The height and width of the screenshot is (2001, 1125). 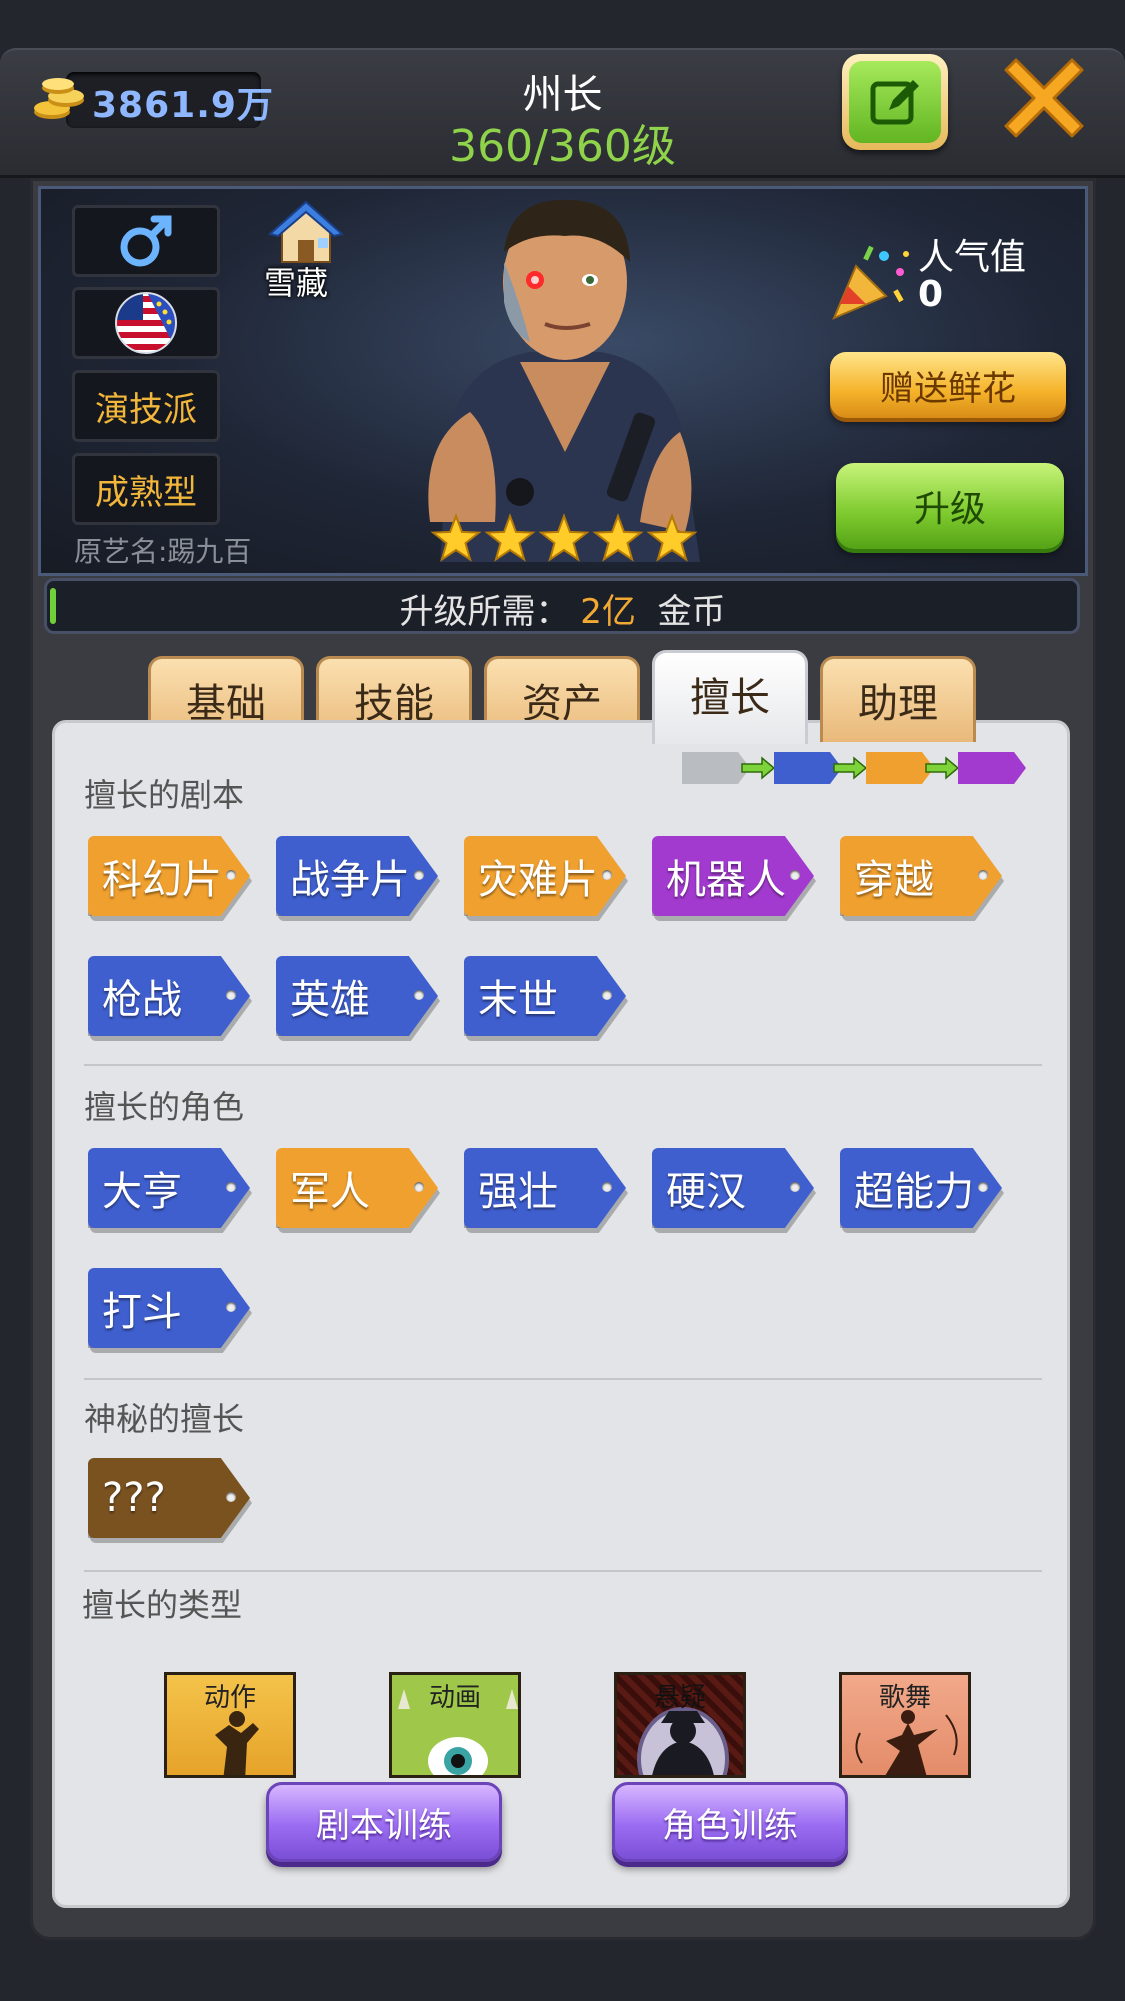 What do you see at coordinates (972, 257) in the screenshot?
I see `popularity-label: 人气值` at bounding box center [972, 257].